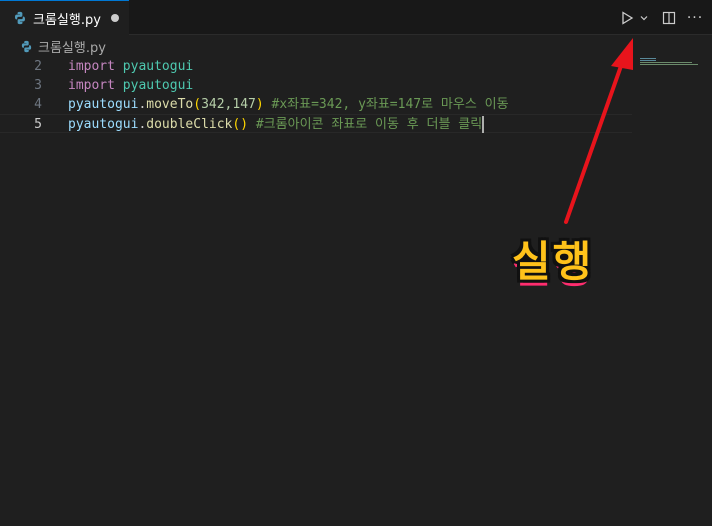 This screenshot has height=526, width=712. What do you see at coordinates (483, 124) in the screenshot?
I see `text-cursor` at bounding box center [483, 124].